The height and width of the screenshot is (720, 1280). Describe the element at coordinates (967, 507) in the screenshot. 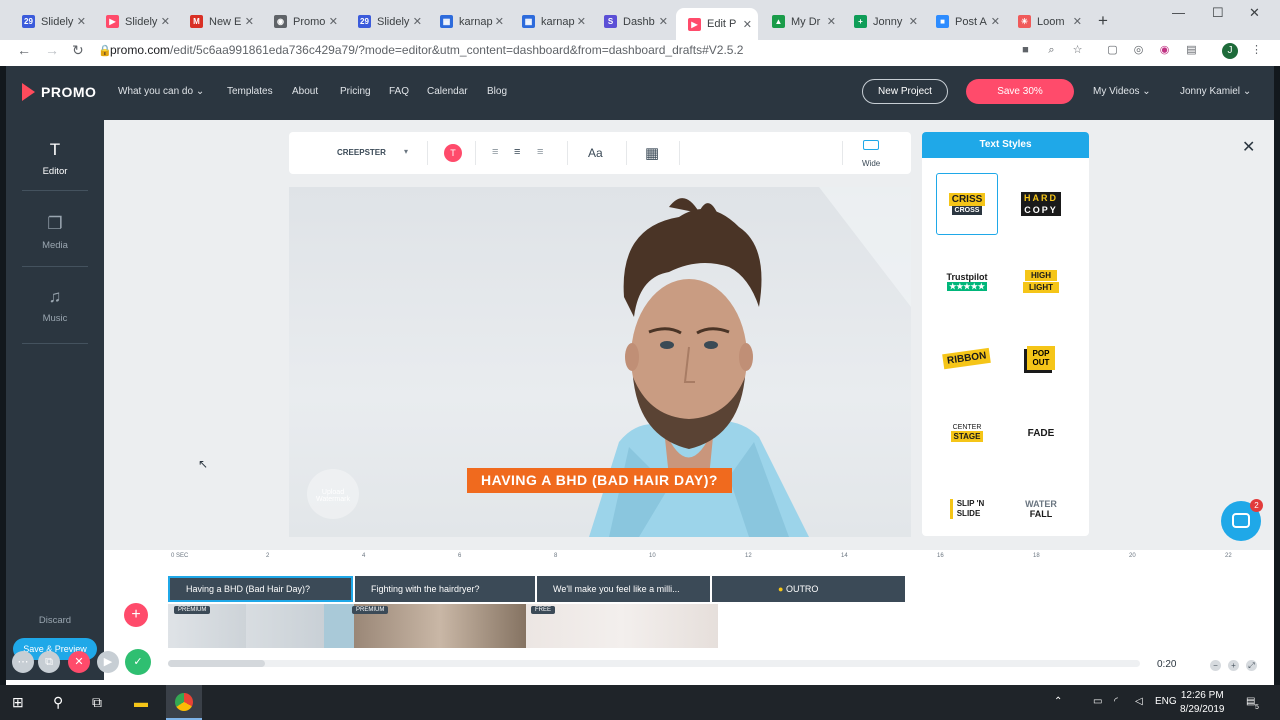

I see `style-slip-n-slide: SLIP 'N SLIDE` at that location.